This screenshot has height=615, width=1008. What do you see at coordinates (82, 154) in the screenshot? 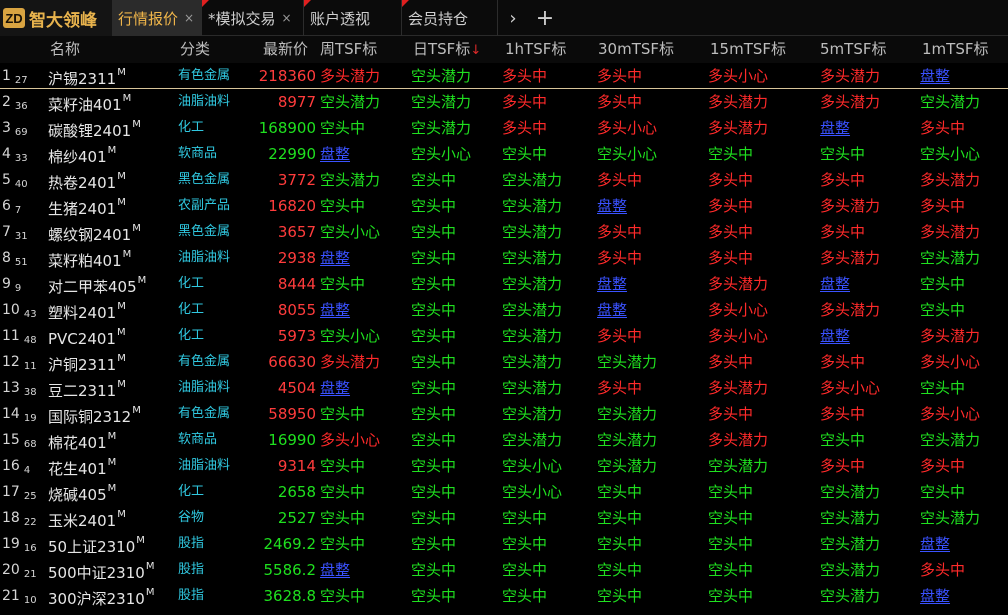
I see `instrument-name: 棉纱401M` at bounding box center [82, 154].